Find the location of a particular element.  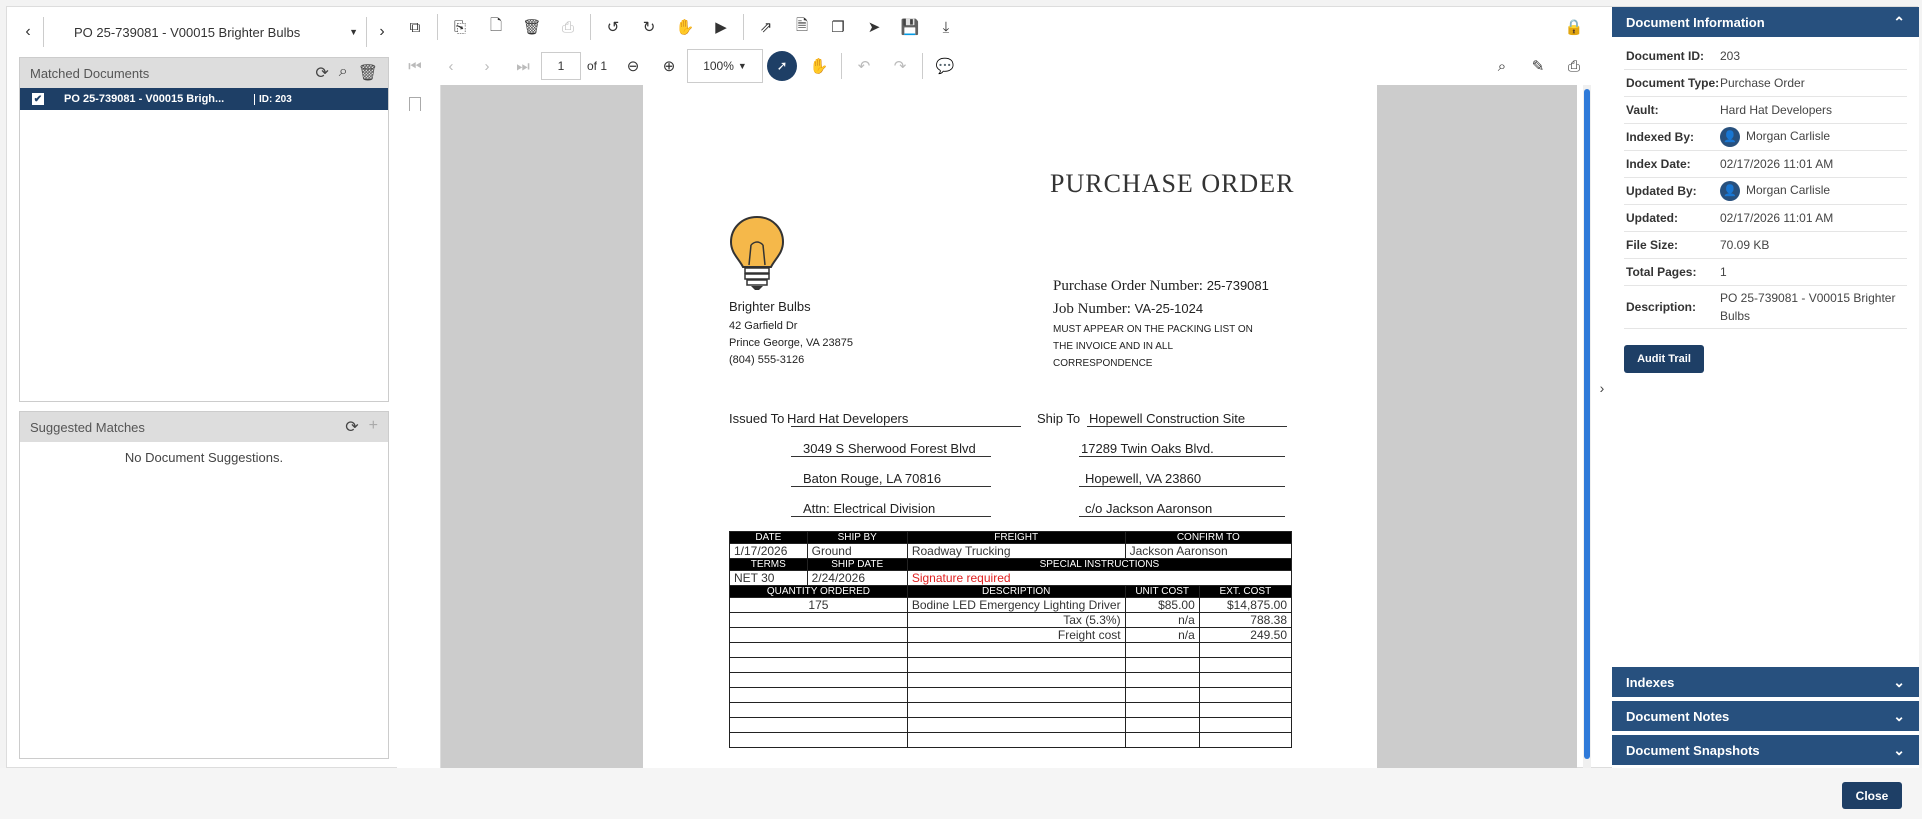

vendor-phone: (804) 555-3126 is located at coordinates (767, 360).